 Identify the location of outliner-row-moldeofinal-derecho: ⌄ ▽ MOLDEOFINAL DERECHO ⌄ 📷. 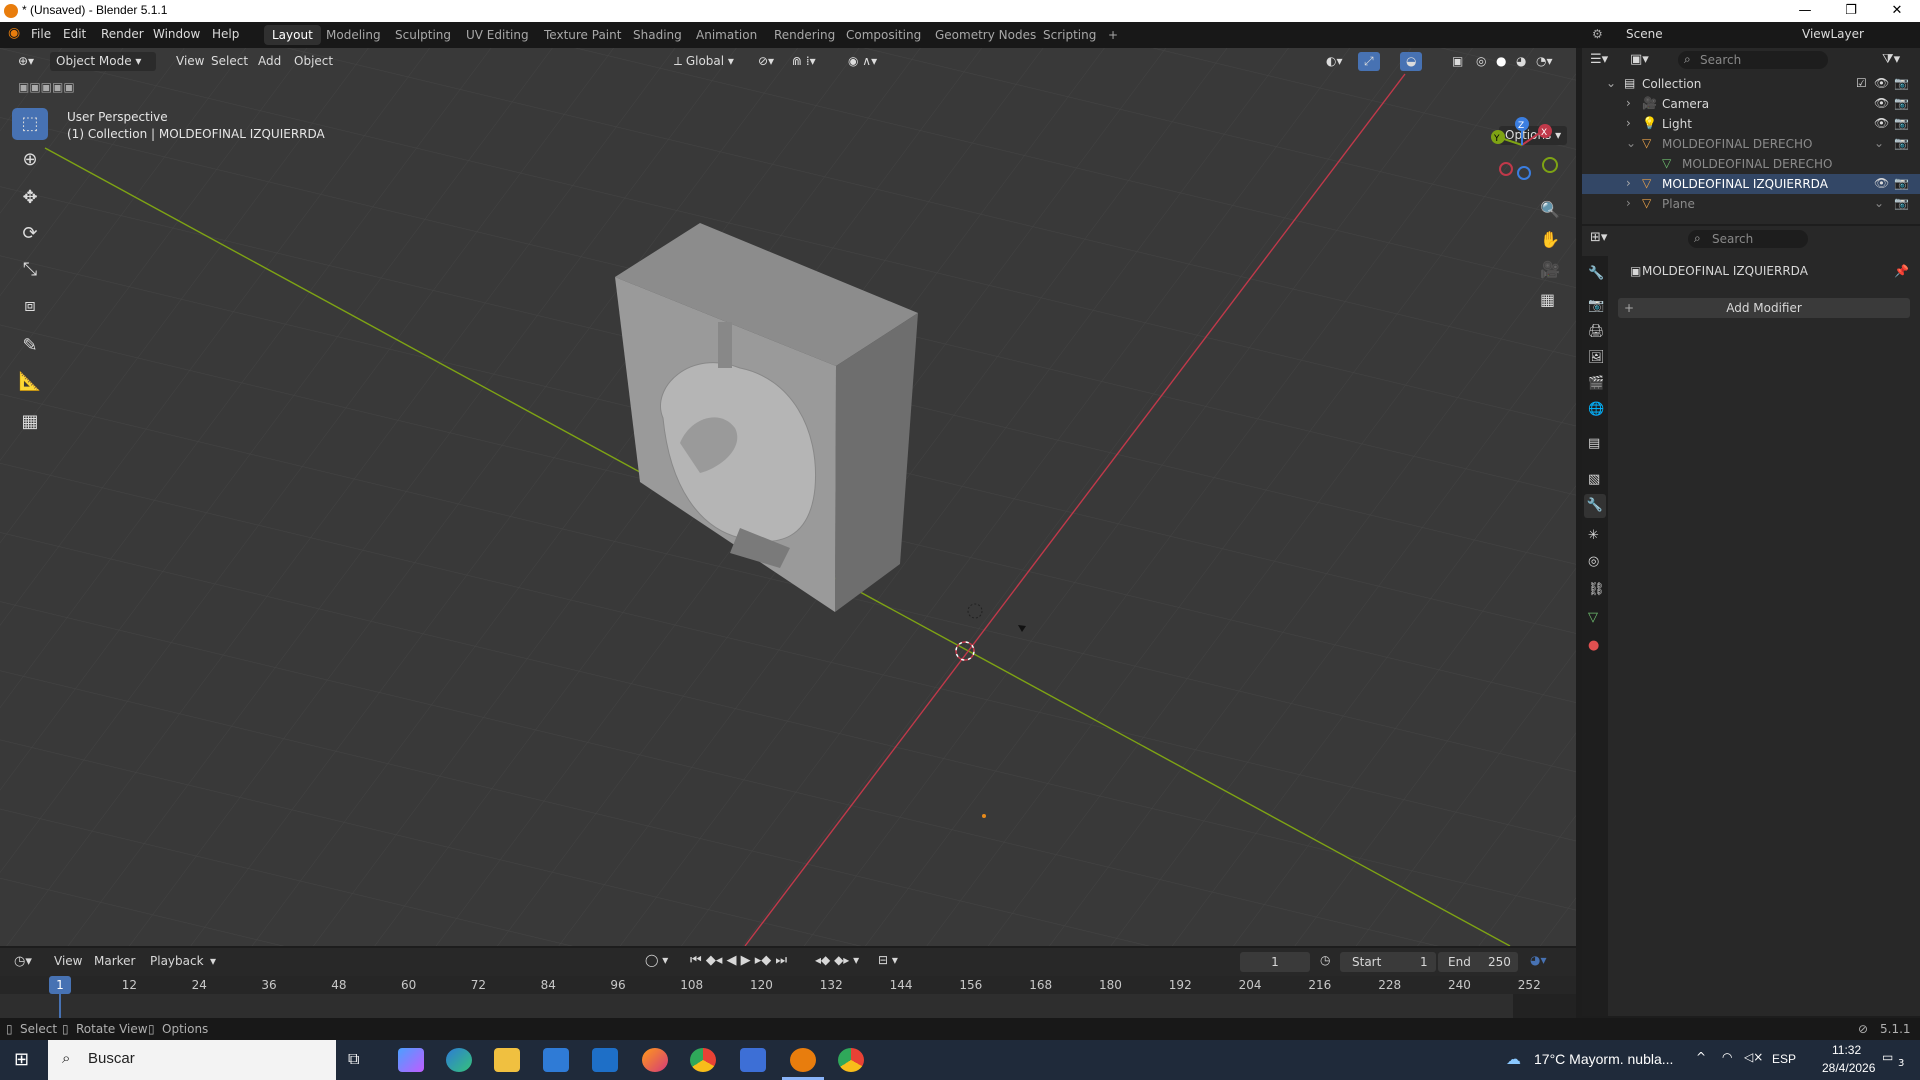
(1751, 144).